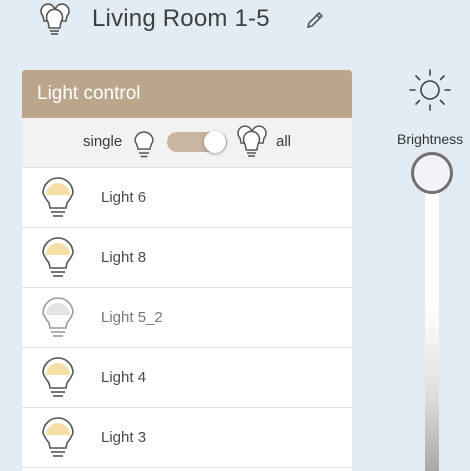 Image resolution: width=470 pixels, height=471 pixels. Describe the element at coordinates (430, 90) in the screenshot. I see `sun-icon` at that location.